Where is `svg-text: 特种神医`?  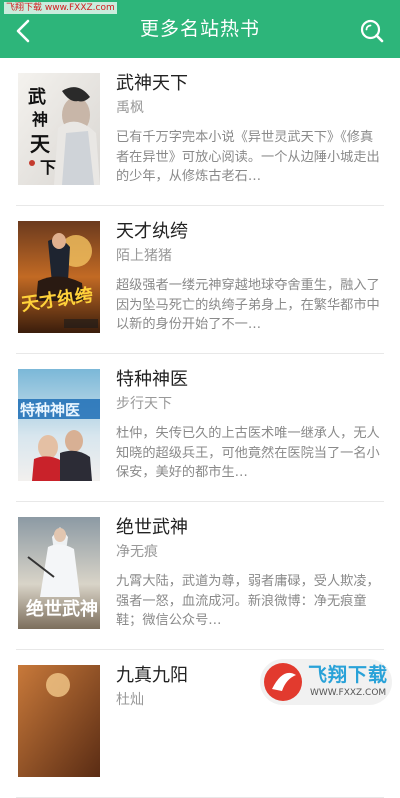 svg-text: 特种神医 is located at coordinates (50, 410).